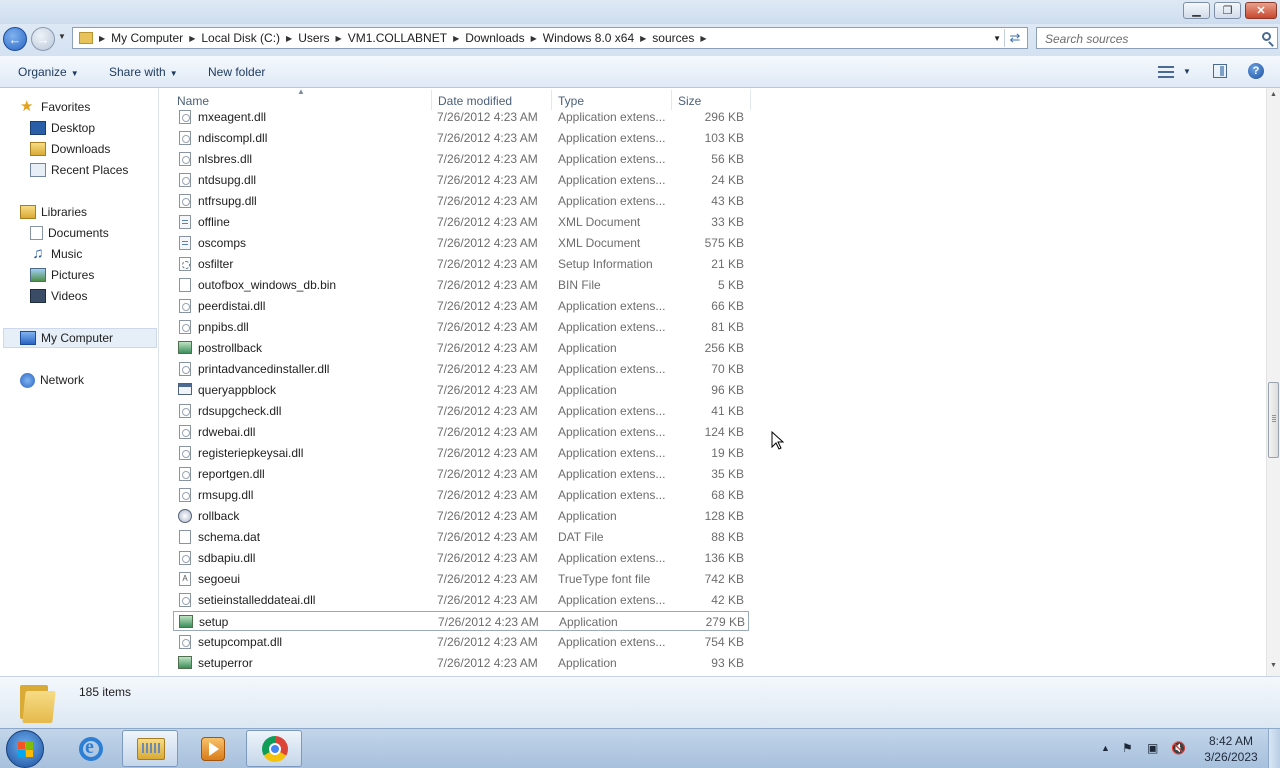 The height and width of the screenshot is (768, 1280). I want to click on nav-videos: Videos, so click(58, 296).